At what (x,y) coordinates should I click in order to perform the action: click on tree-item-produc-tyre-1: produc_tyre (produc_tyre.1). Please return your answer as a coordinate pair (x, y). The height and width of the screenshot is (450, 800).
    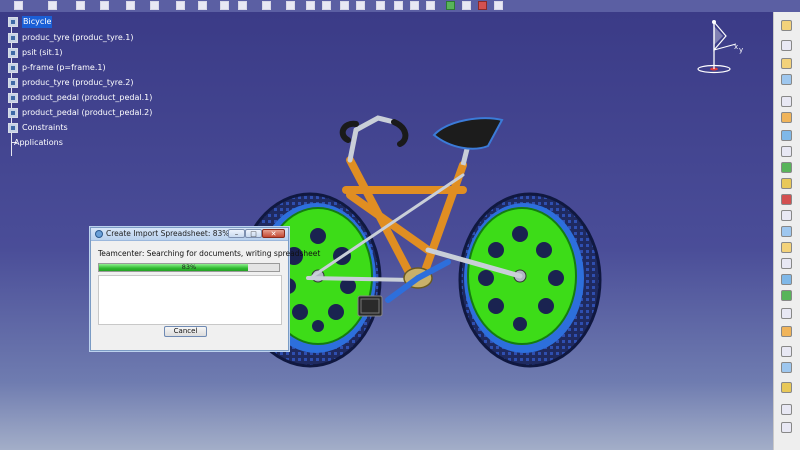
    Looking at the image, I should click on (103, 38).